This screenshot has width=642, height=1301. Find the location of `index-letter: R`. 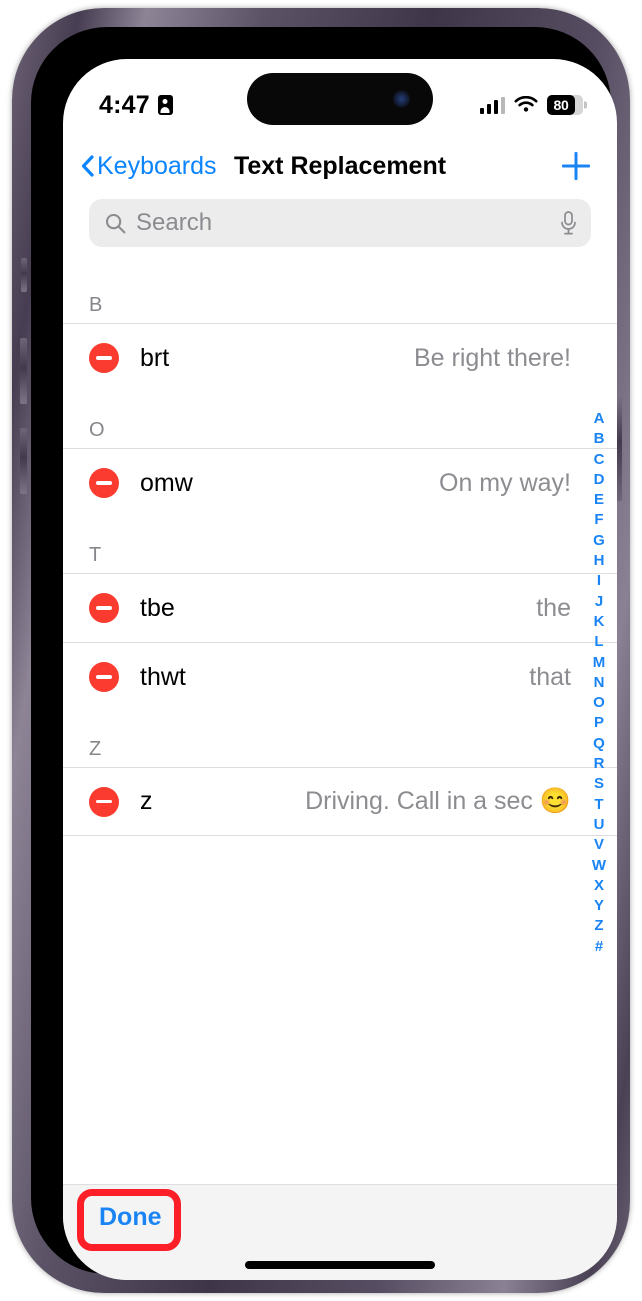

index-letter: R is located at coordinates (599, 764).